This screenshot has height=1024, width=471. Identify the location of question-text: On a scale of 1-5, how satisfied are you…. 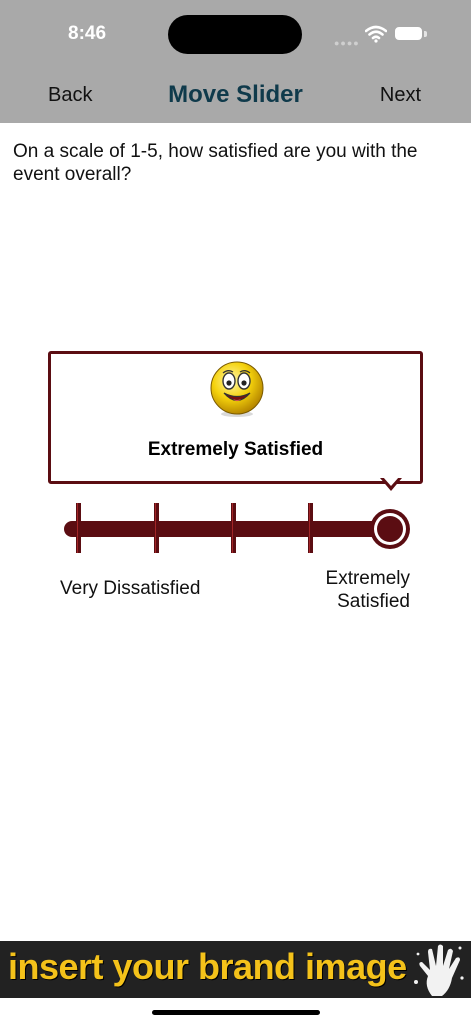
(215, 163).